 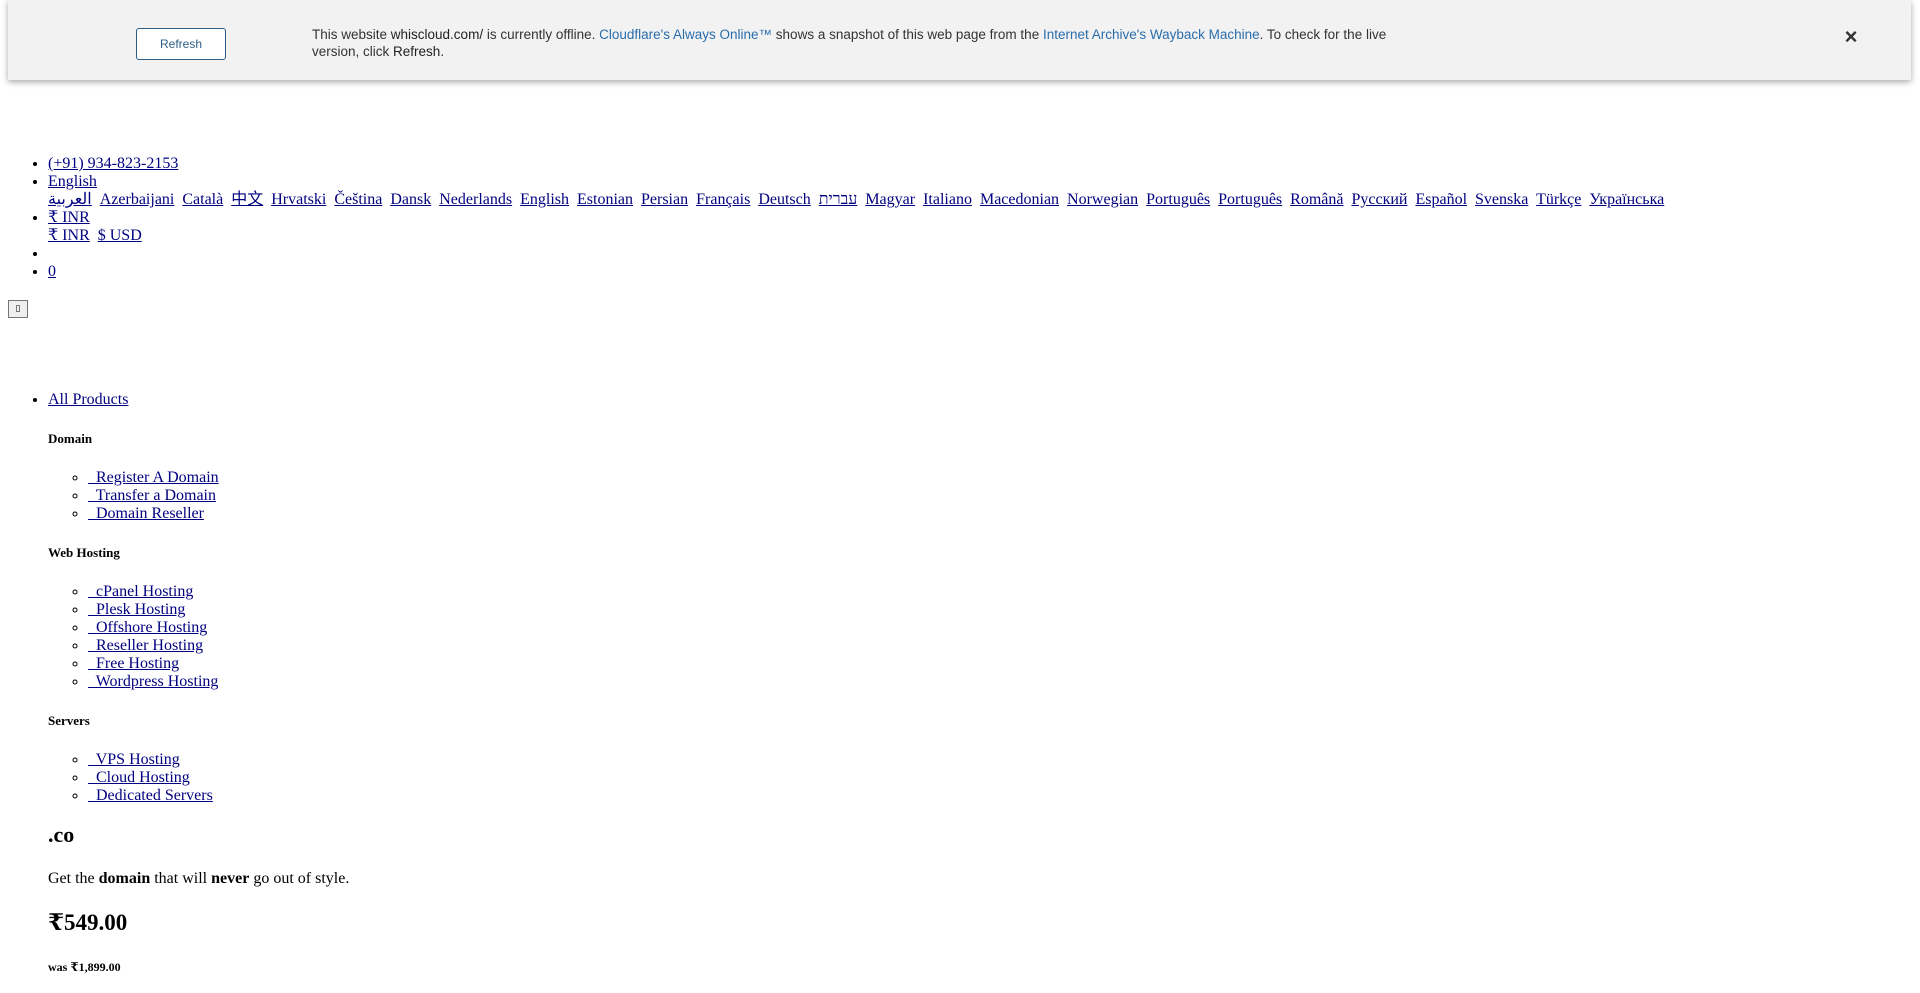 What do you see at coordinates (202, 199) in the screenshot?
I see `language-option: Català` at bounding box center [202, 199].